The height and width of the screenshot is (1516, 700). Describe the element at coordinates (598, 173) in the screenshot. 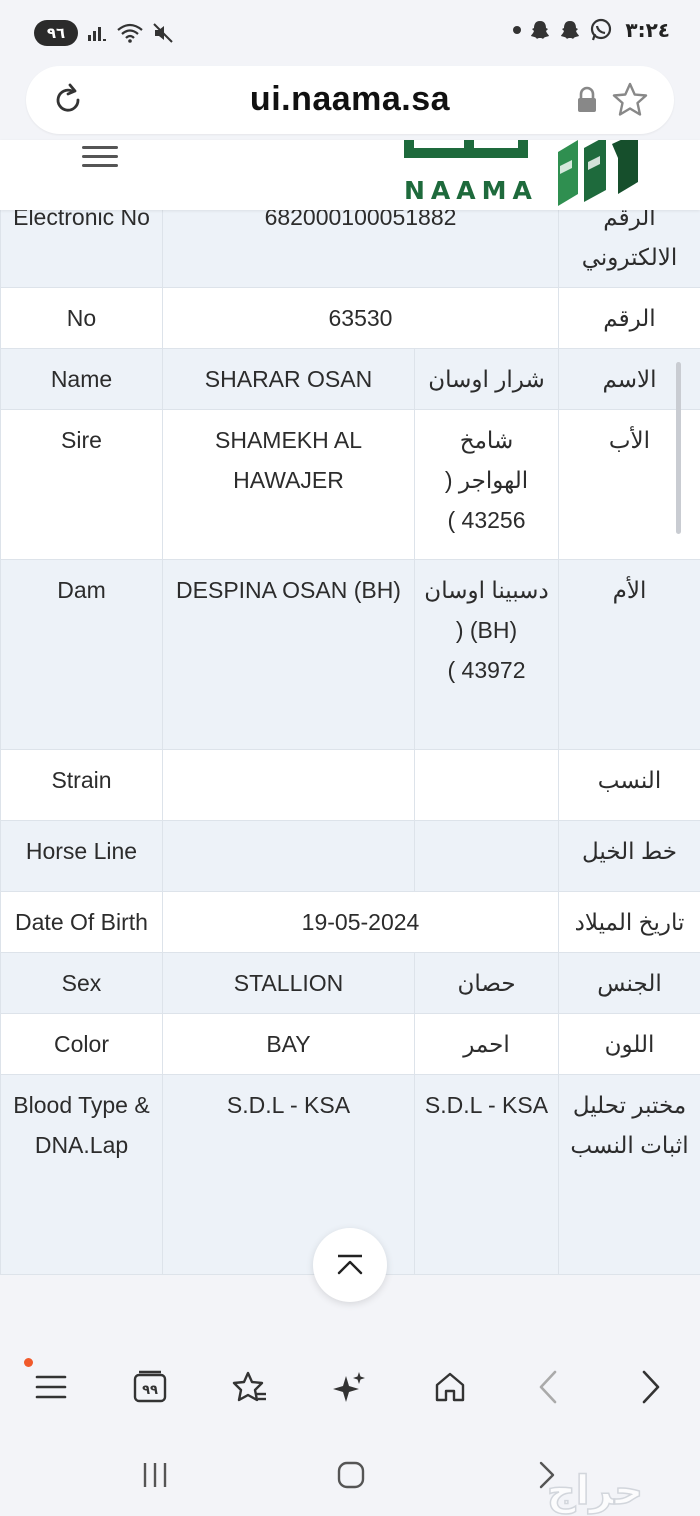

I see `naama-logo-mark-icon` at that location.